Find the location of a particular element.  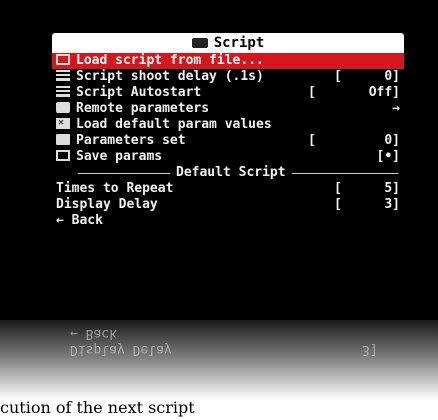

reflection-line: Display Delay is located at coordinates (121, 349).